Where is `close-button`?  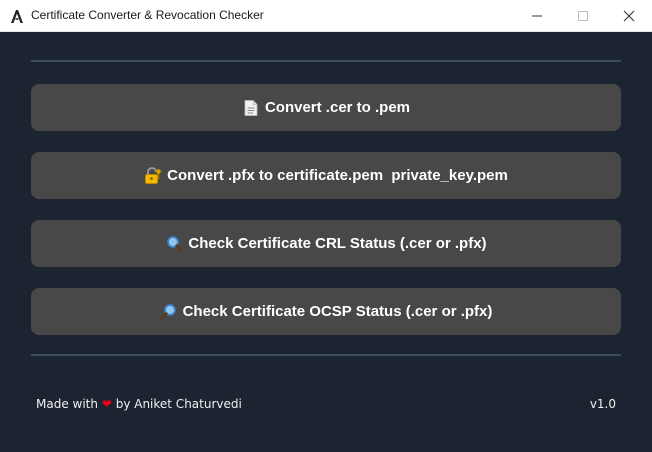 close-button is located at coordinates (629, 15).